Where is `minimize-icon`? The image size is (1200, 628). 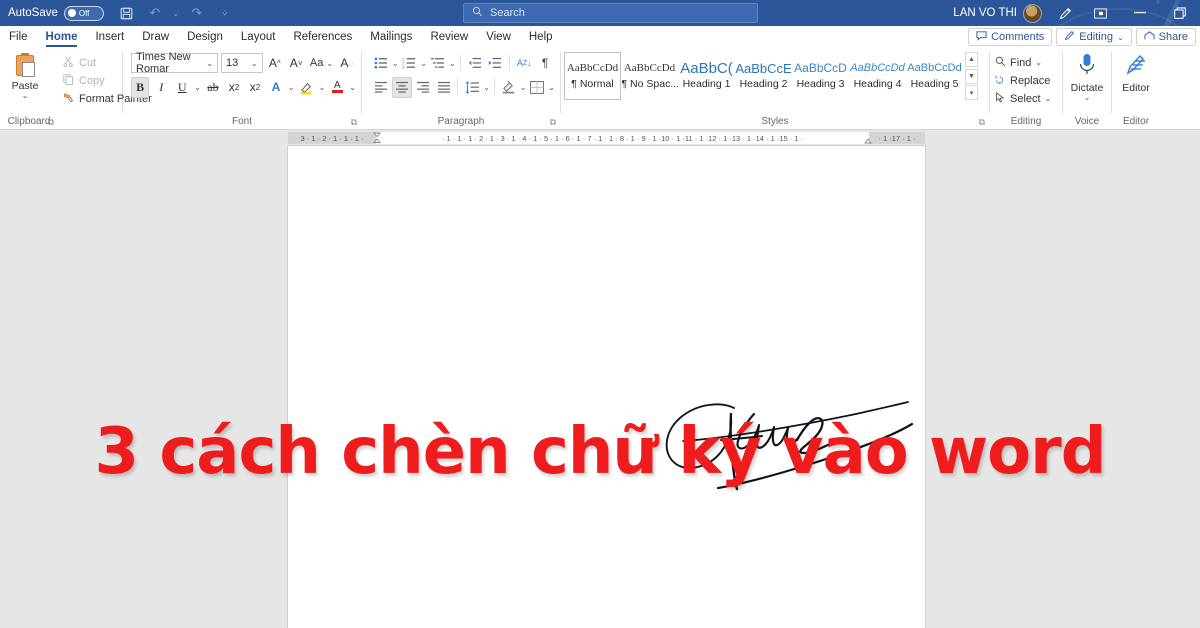 minimize-icon is located at coordinates (1140, 13).